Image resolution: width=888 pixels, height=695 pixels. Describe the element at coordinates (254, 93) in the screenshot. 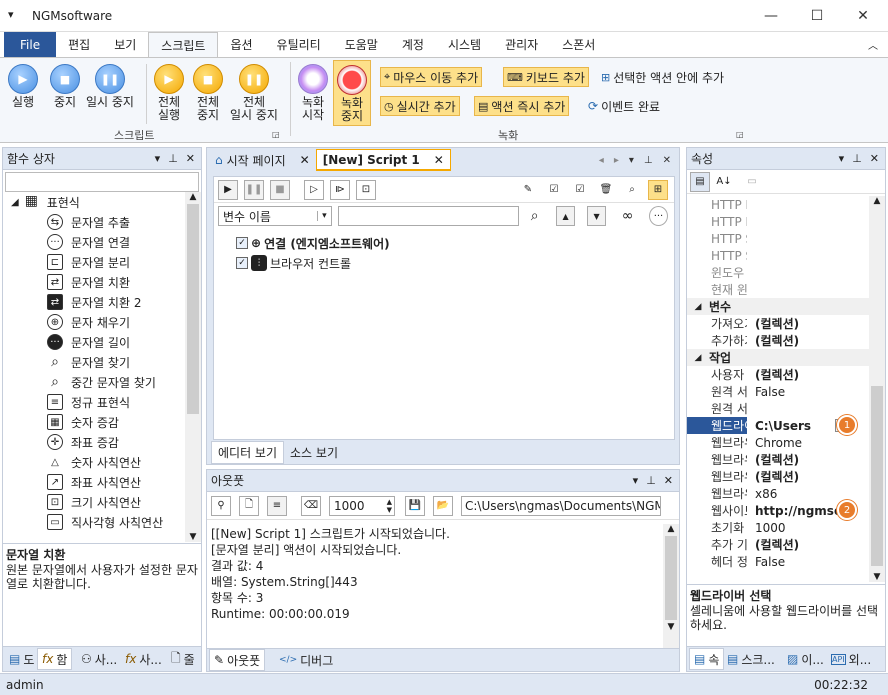

I see `pause-all-button: ❚❚ 전체 일시 중지` at that location.